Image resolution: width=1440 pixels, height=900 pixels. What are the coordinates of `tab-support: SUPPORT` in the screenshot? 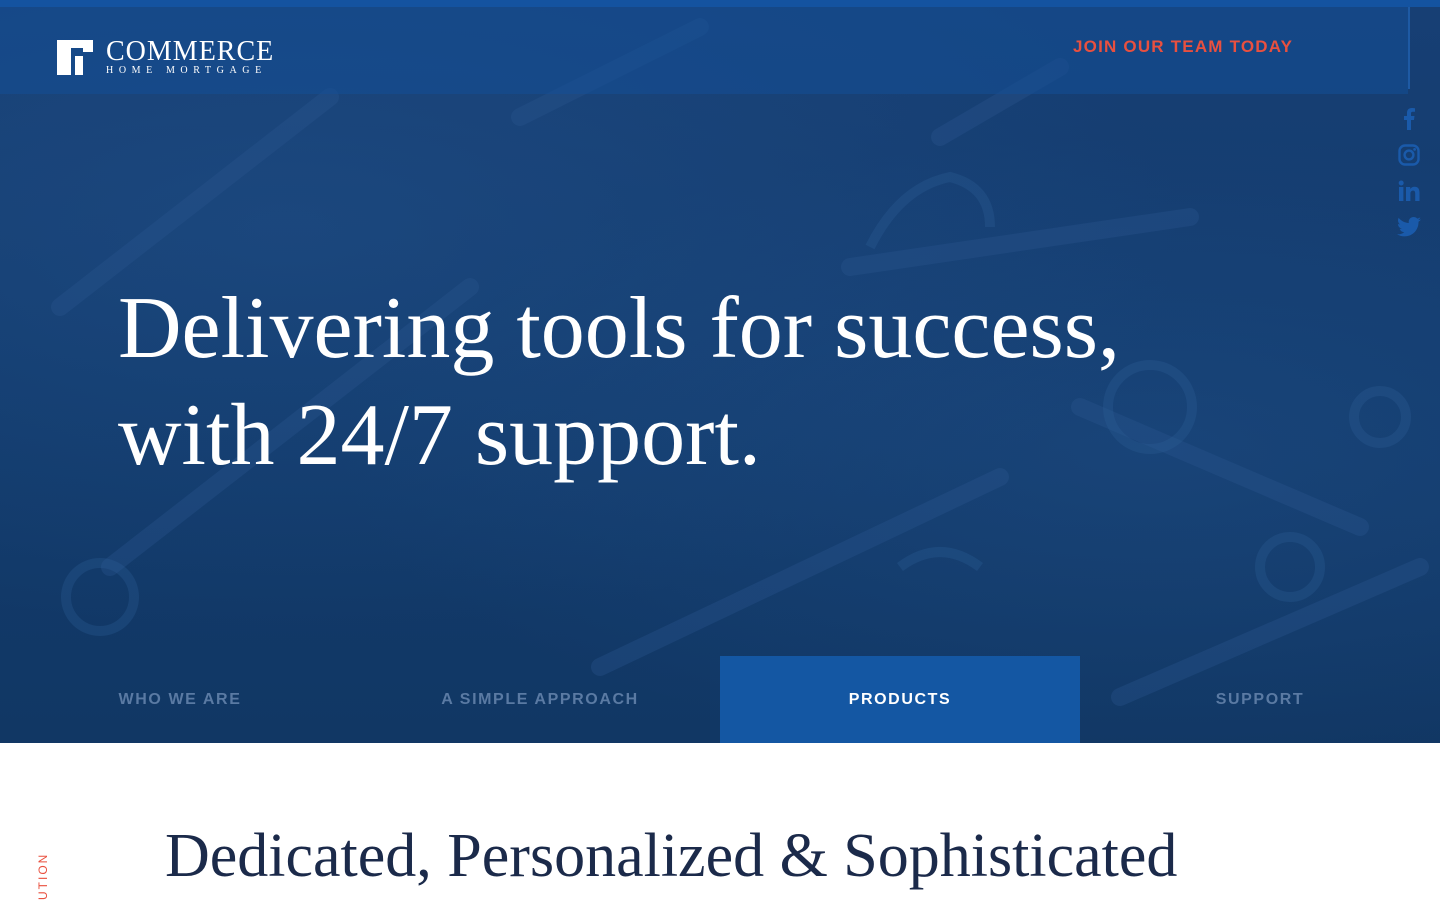 It's located at (1260, 699).